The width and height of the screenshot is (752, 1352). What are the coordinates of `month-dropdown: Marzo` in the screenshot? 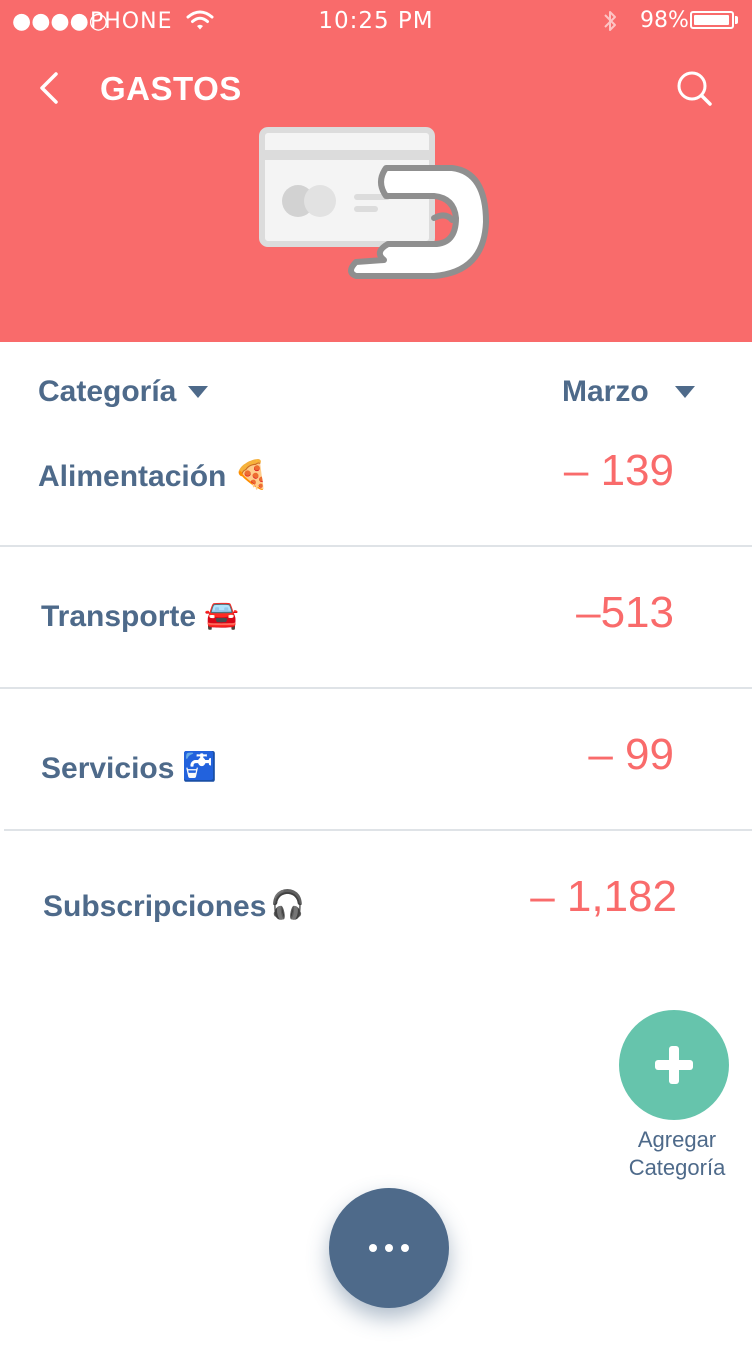 It's located at (628, 392).